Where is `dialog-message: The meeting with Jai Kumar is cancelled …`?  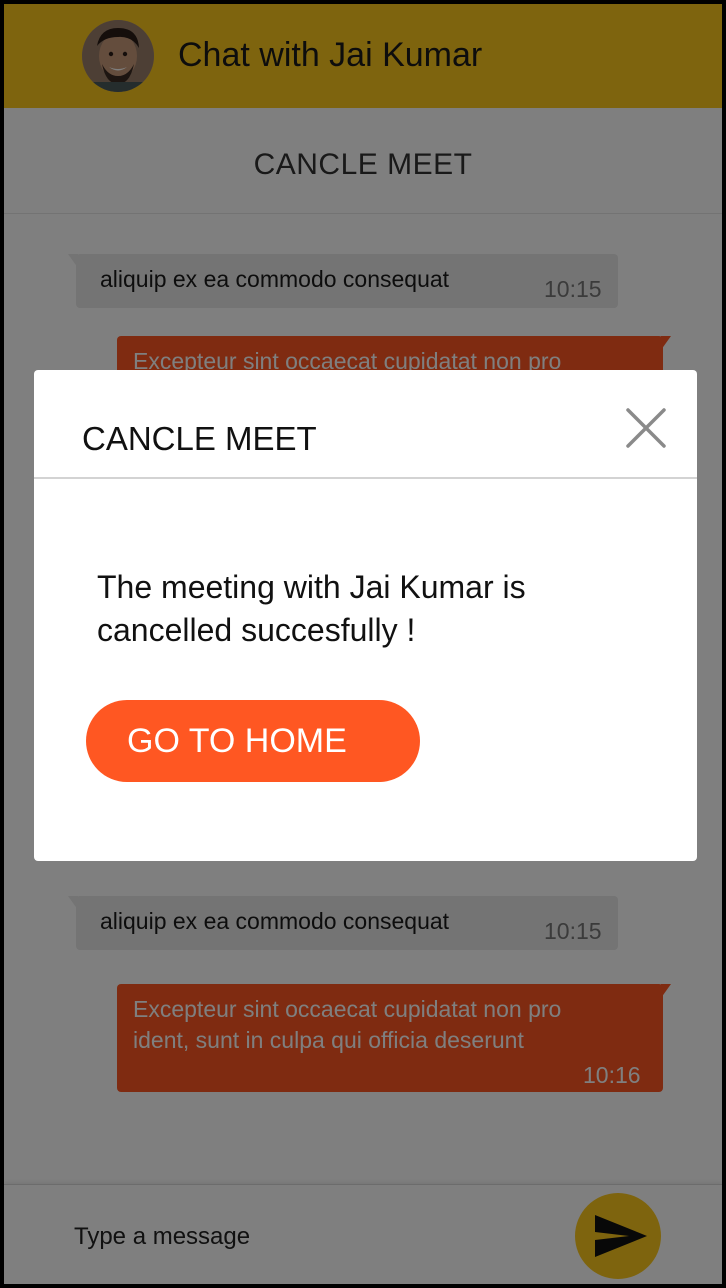
dialog-message: The meeting with Jai Kumar is cancelled … is located at coordinates (311, 608).